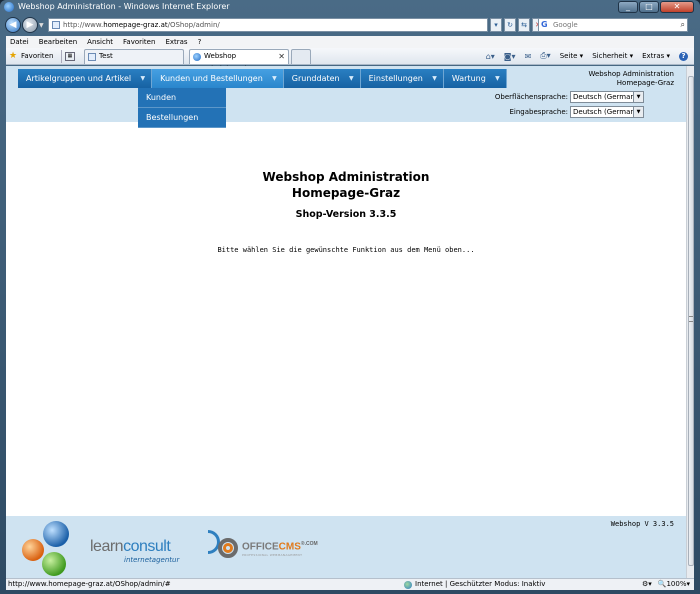 The height and width of the screenshot is (594, 700). Describe the element at coordinates (480, 584) in the screenshot. I see `zone-text: Internet | Geschützter Modus: Inaktiv` at that location.